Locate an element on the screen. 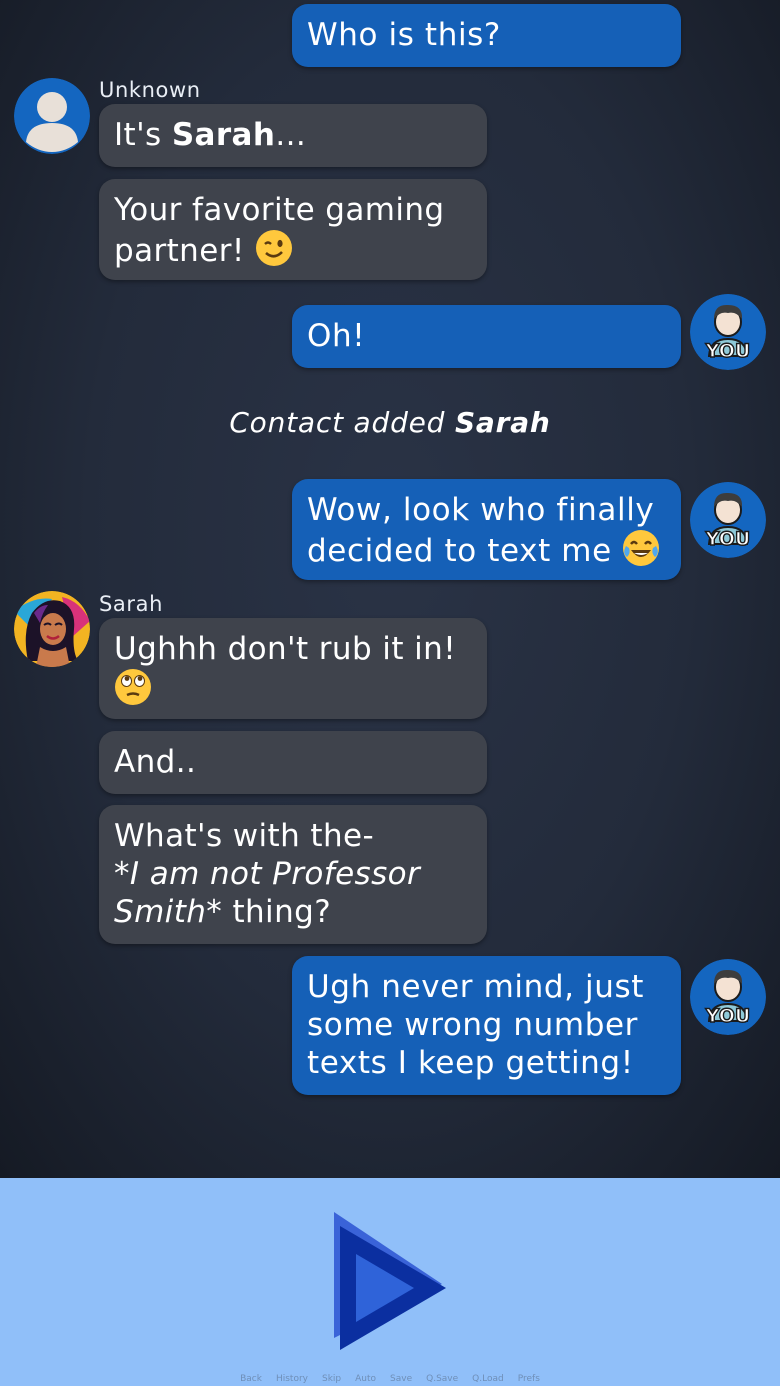  auto-button: Auto is located at coordinates (365, 1380).